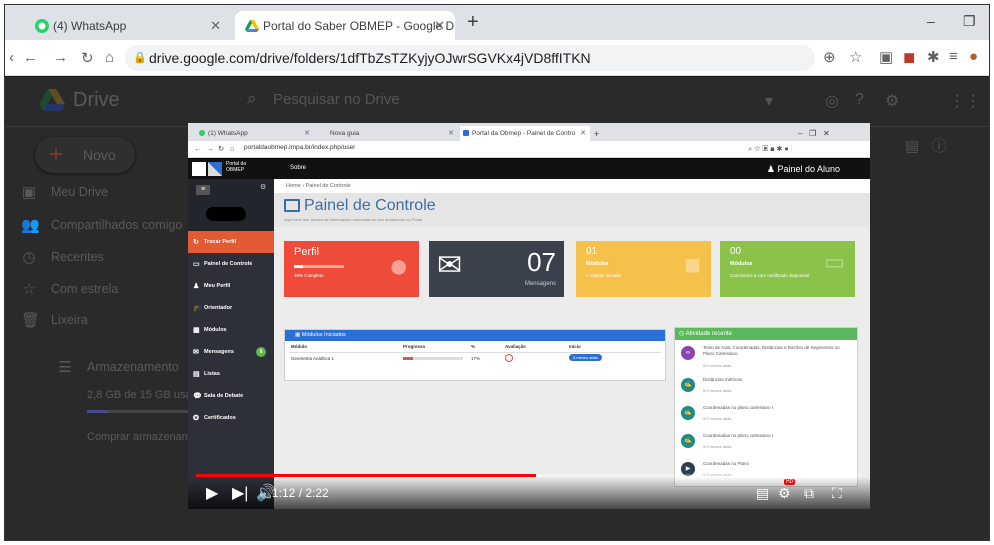 Image resolution: width=994 pixels, height=545 pixels. I want to click on table-divider, so click(475, 352).